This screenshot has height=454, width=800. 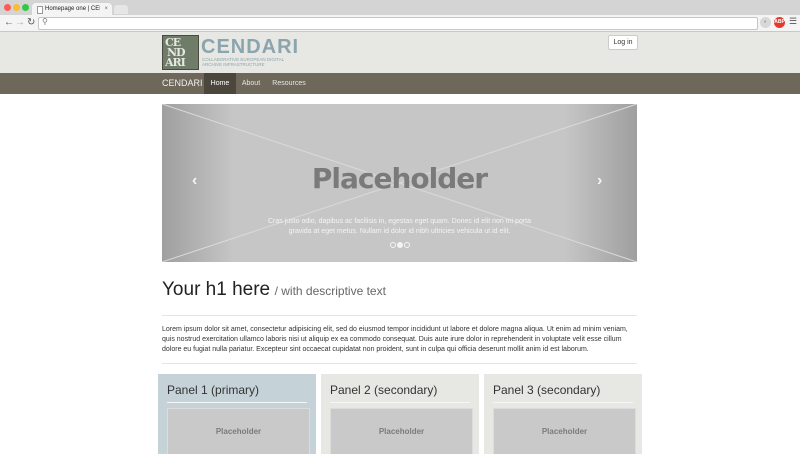 What do you see at coordinates (399, 178) in the screenshot?
I see `carousel-title: Placeholder` at bounding box center [399, 178].